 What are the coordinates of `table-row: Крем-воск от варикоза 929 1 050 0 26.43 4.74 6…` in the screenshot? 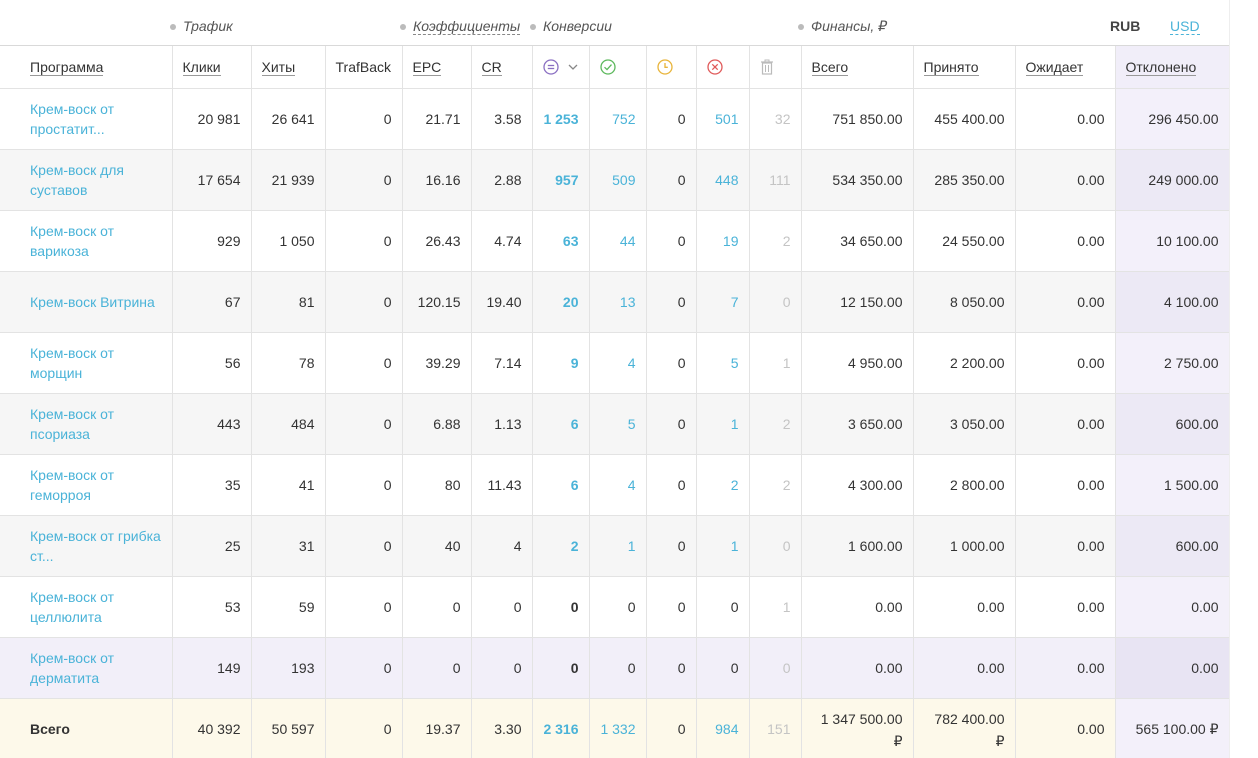 It's located at (615, 241).